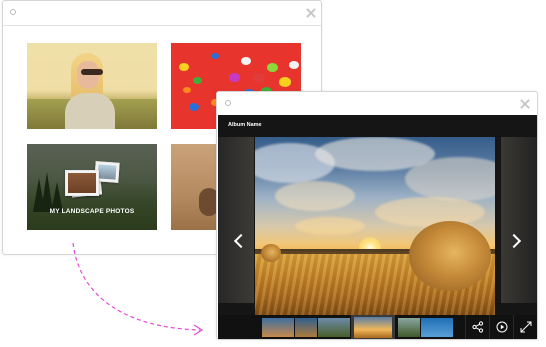  I want to click on fullscreen-icon, so click(526, 327).